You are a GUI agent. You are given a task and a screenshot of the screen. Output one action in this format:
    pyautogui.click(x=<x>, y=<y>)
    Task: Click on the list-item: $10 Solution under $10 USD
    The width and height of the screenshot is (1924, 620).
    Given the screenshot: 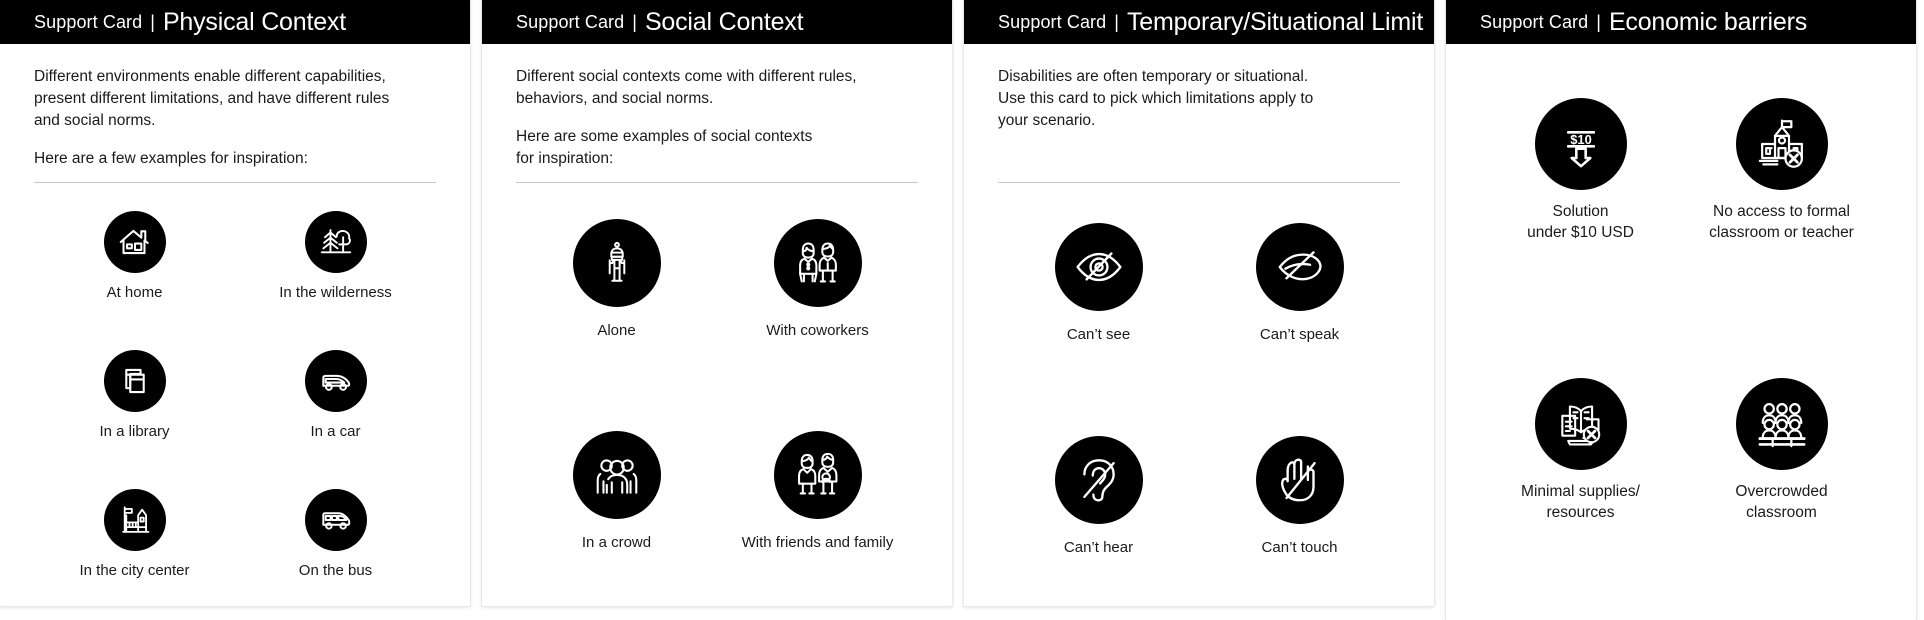 What is the action you would take?
    pyautogui.click(x=1580, y=214)
    